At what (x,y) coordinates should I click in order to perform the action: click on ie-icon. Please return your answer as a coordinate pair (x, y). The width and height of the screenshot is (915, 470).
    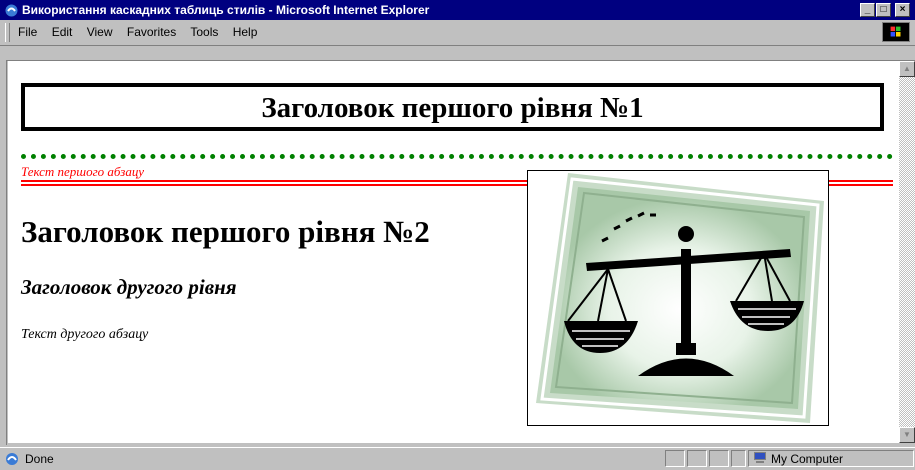
    Looking at the image, I should click on (11, 10).